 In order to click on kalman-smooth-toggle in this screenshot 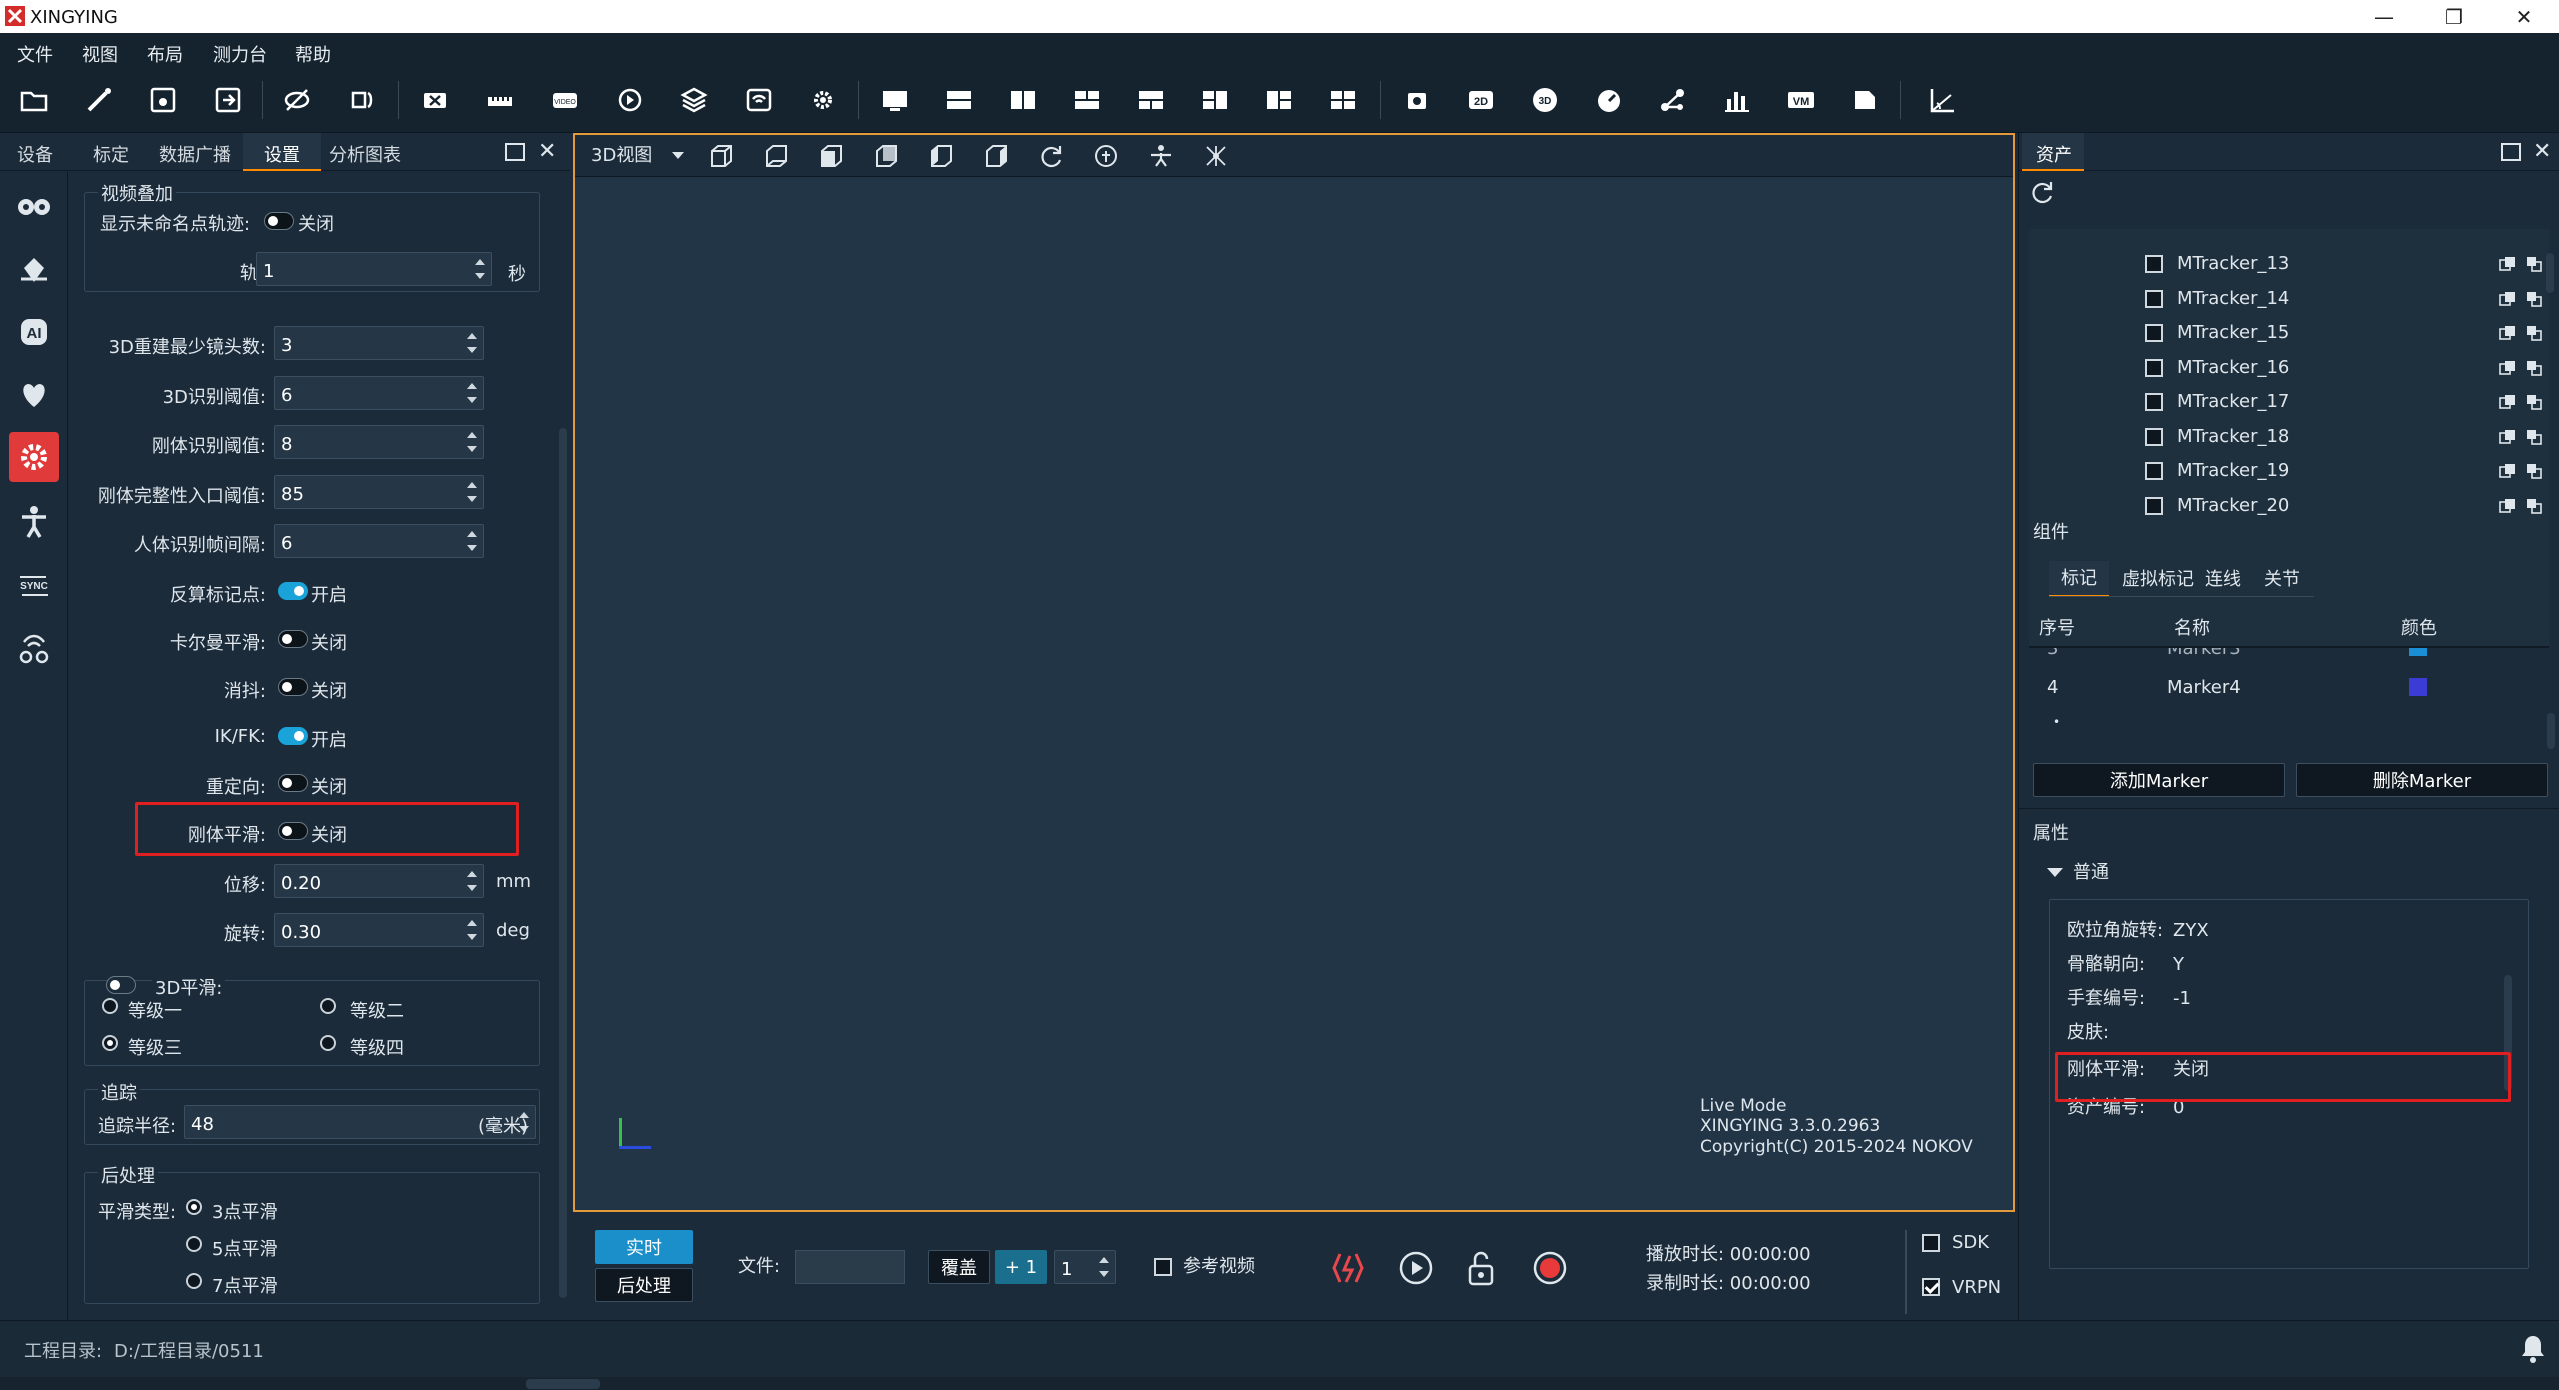, I will do `click(293, 639)`.